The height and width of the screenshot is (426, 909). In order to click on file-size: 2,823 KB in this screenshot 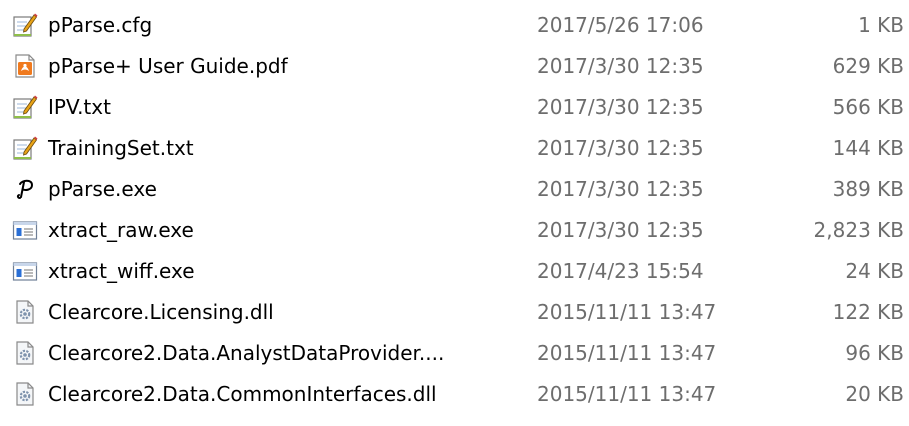, I will do `click(858, 230)`.